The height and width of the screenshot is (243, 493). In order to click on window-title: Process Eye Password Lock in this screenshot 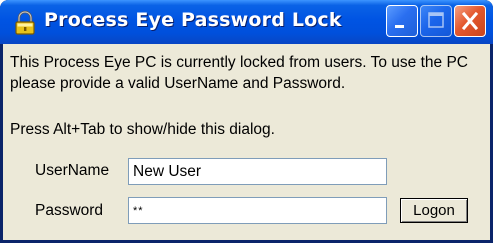, I will do `click(193, 20)`.